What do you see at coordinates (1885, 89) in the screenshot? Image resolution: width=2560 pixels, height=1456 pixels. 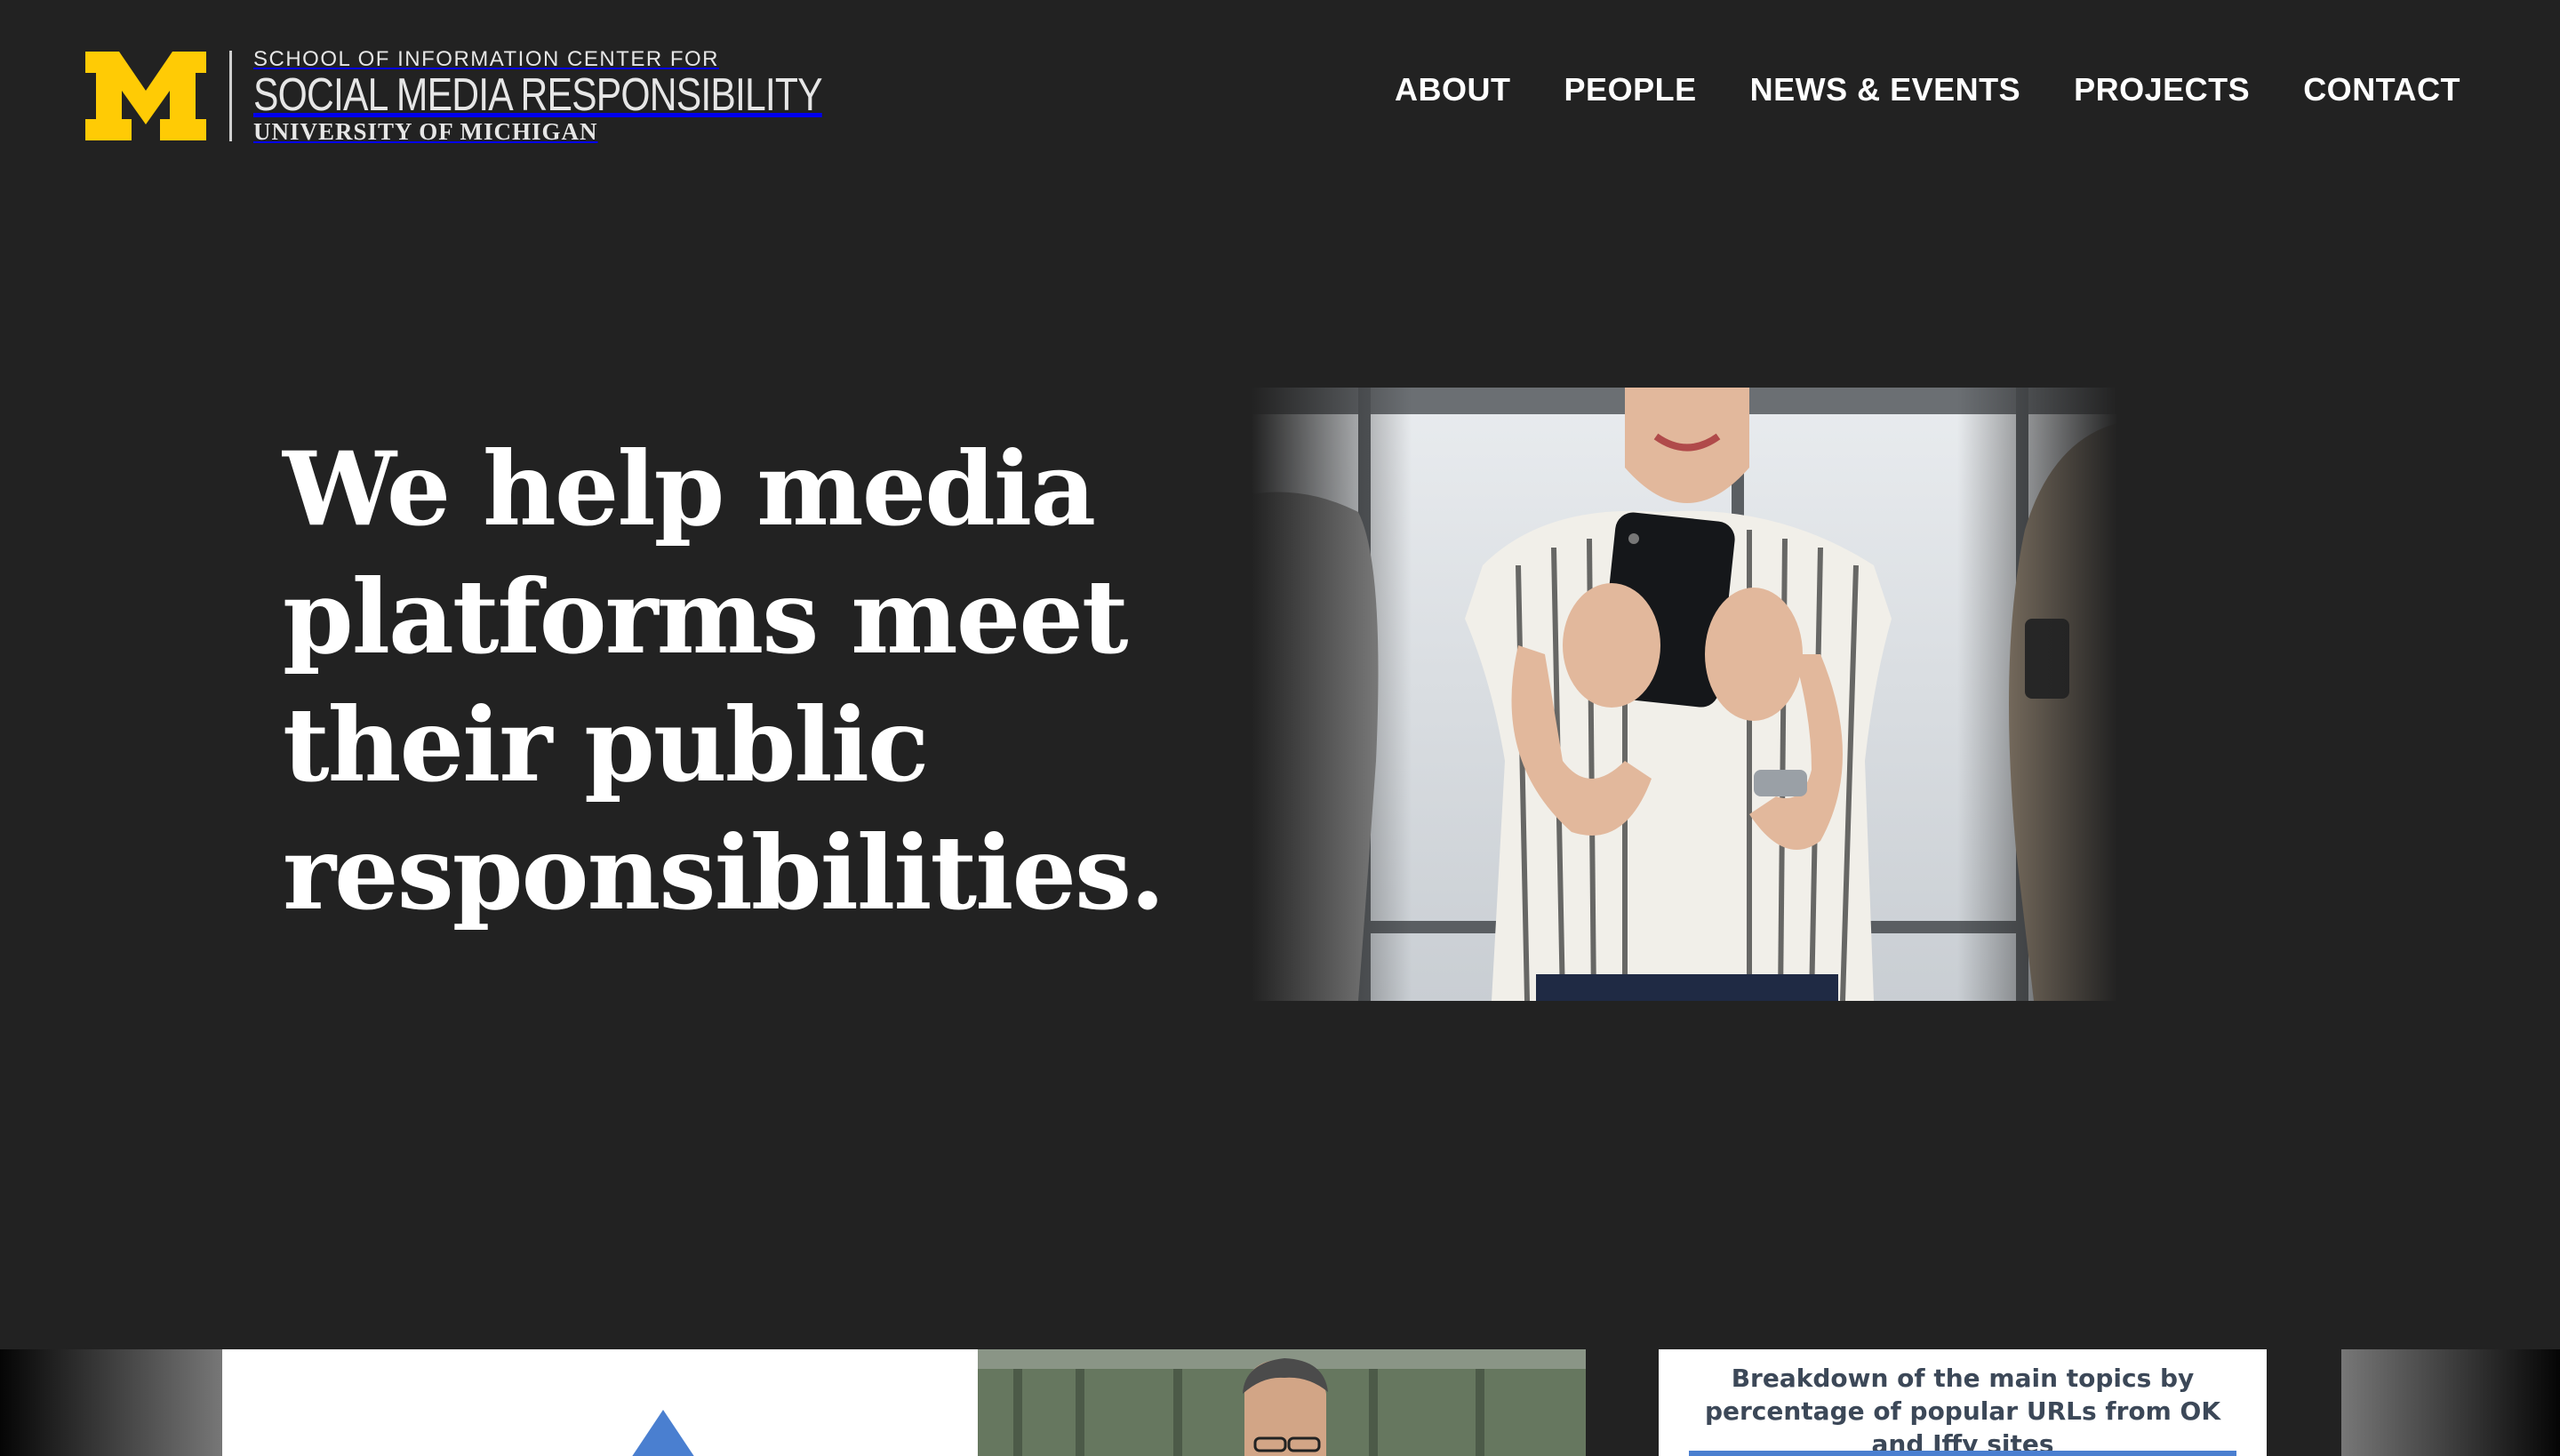 I see `nav-news-events: NEWS & EVENTS` at bounding box center [1885, 89].